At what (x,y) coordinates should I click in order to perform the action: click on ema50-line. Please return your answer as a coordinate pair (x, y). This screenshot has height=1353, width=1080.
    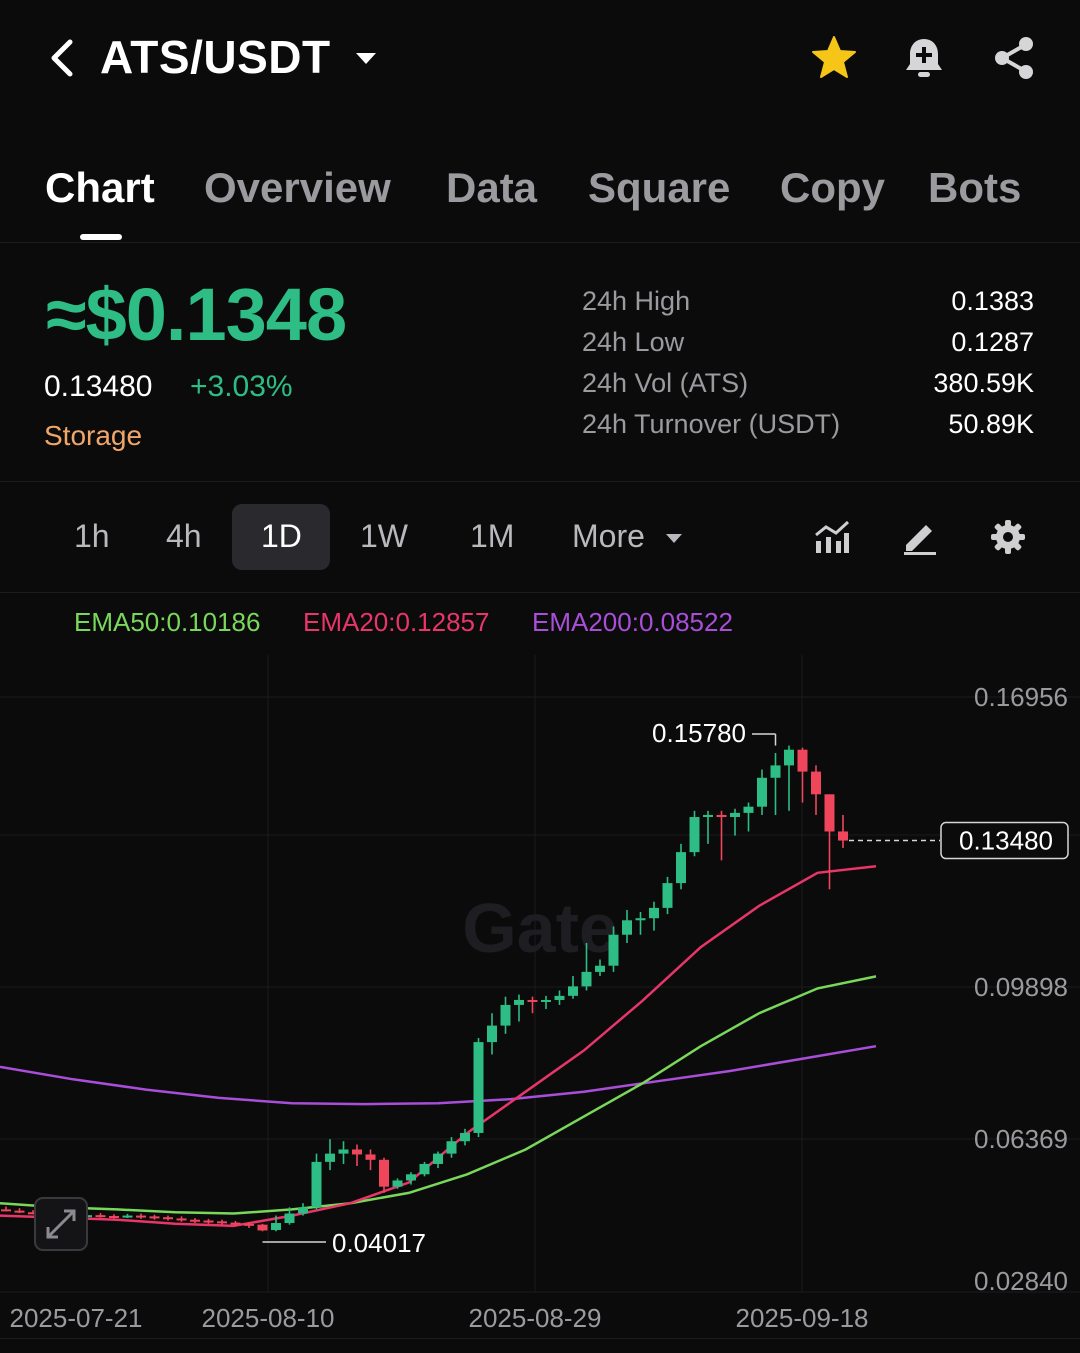
    Looking at the image, I should click on (438, 1095).